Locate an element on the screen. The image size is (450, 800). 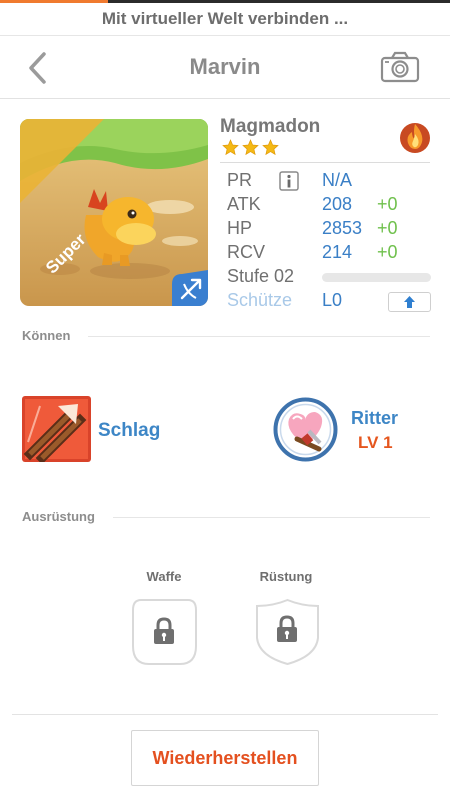
skill-active is located at coordinates (56, 429).